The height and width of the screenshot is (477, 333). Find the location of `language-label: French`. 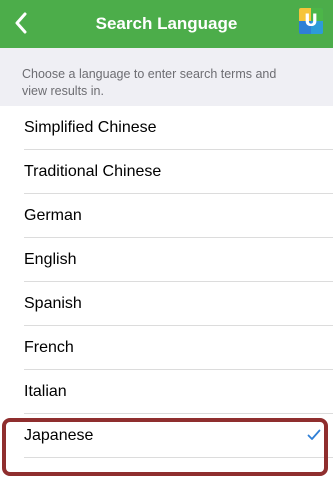

language-label: French is located at coordinates (49, 347).